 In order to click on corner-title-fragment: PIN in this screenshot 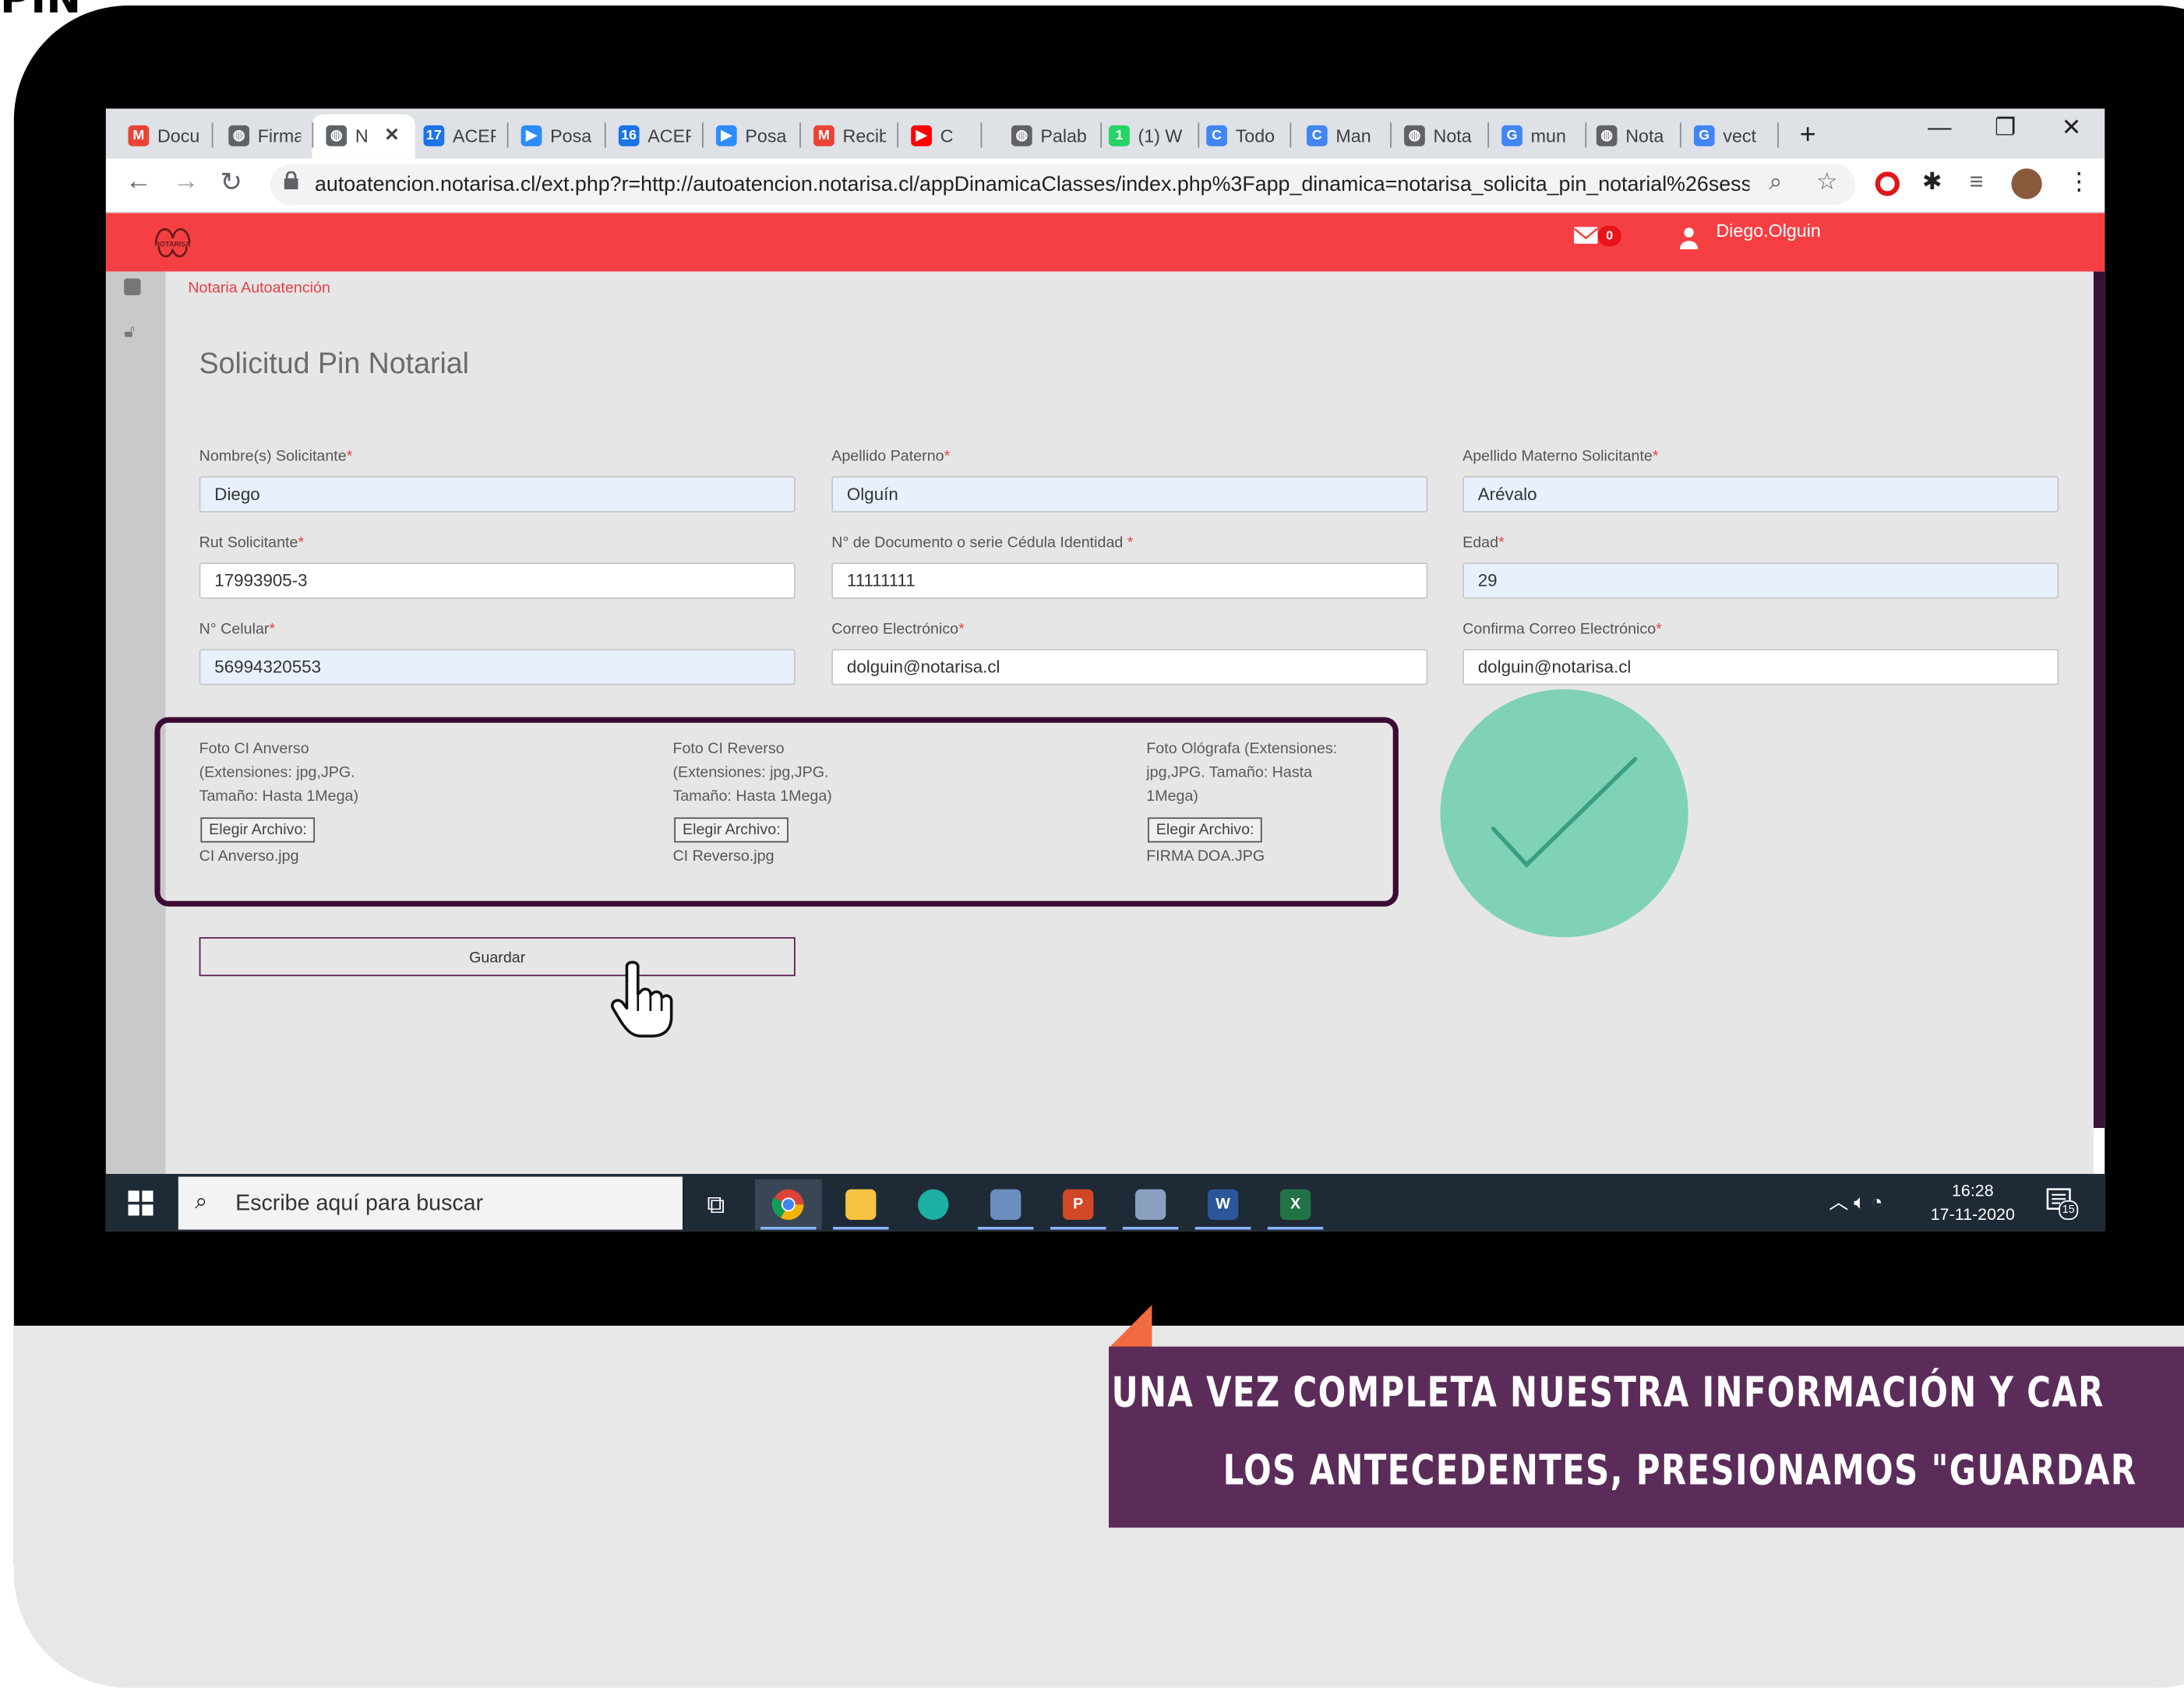, I will do `click(40, 11)`.